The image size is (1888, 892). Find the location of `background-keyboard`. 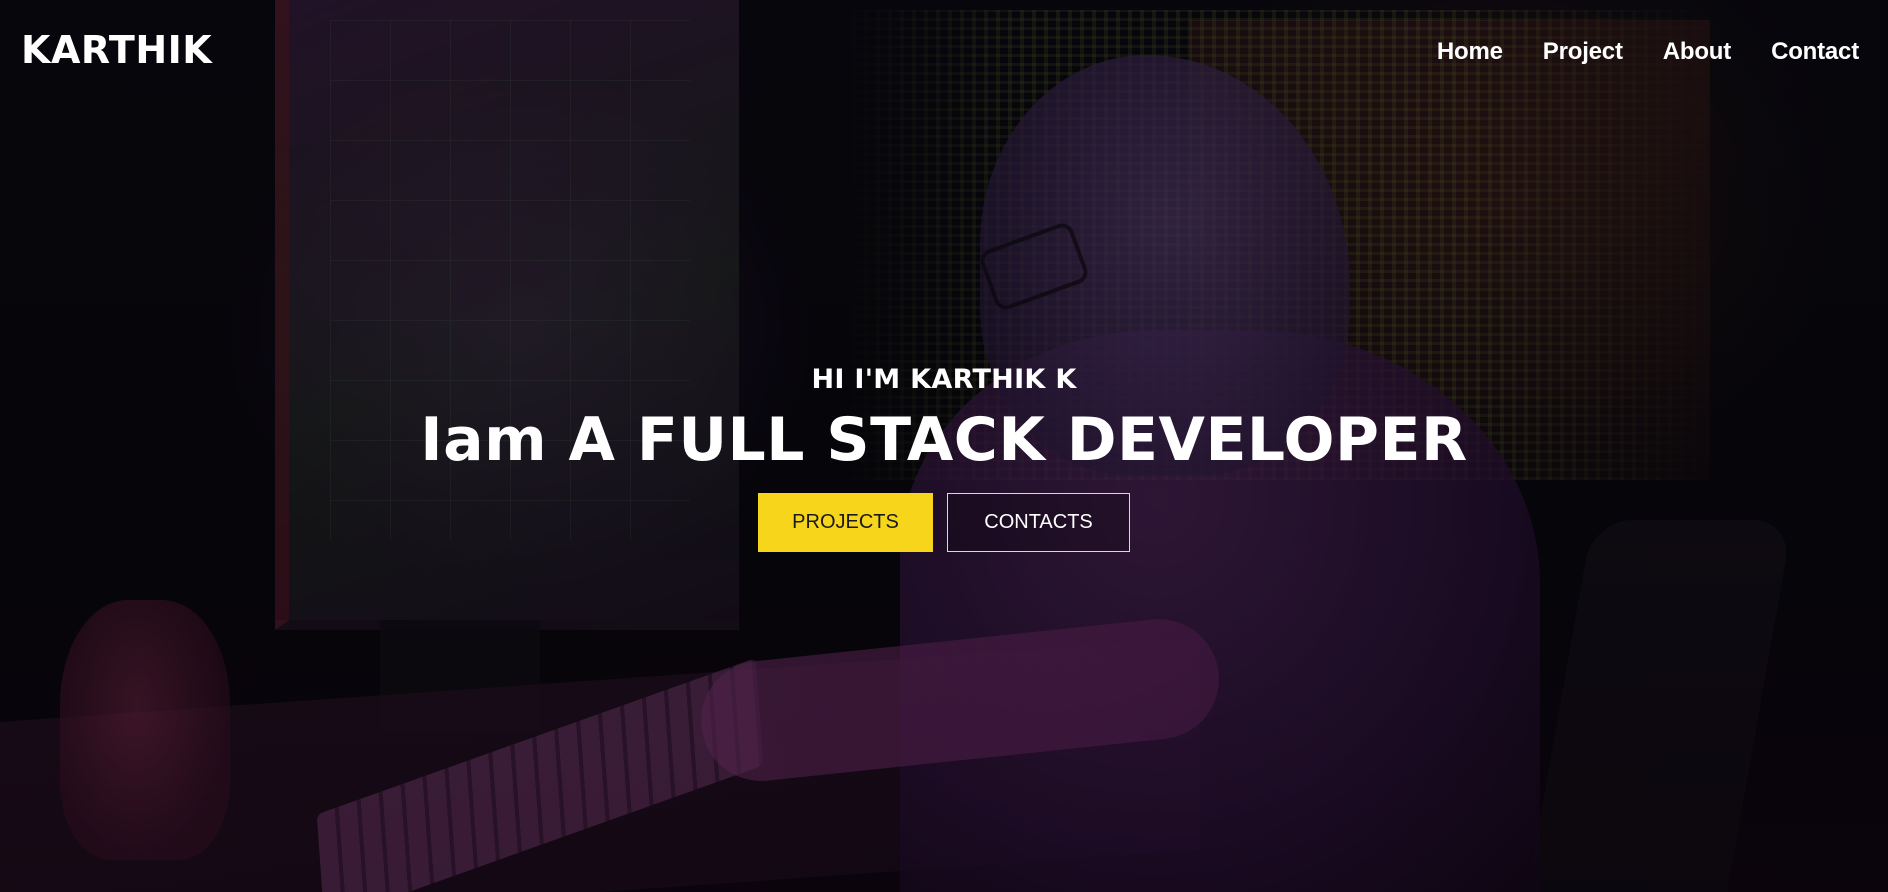

background-keyboard is located at coordinates (540, 774).